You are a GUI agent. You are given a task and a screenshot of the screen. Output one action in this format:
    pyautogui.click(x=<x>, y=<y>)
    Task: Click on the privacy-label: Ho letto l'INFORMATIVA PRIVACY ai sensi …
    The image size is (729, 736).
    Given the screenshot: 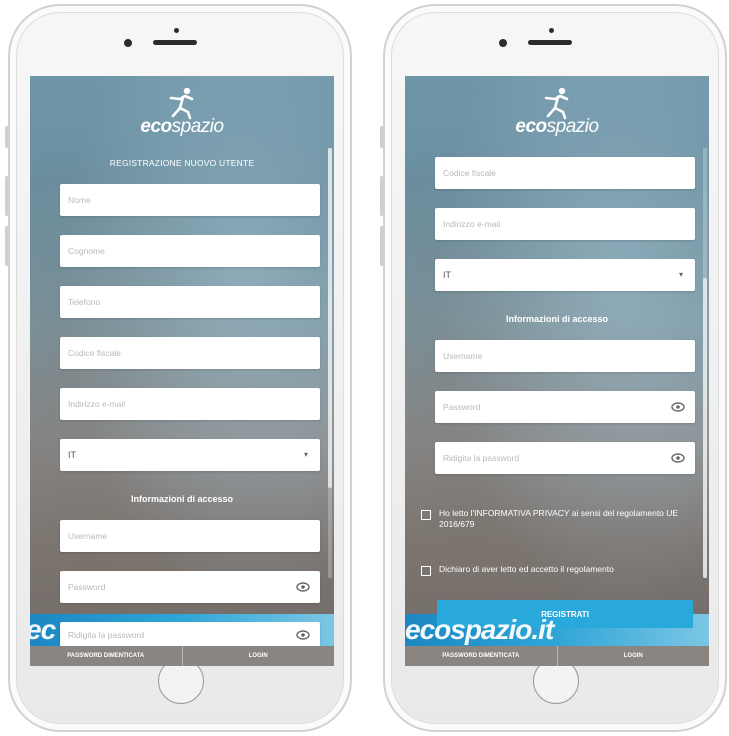 What is the action you would take?
    pyautogui.click(x=559, y=518)
    